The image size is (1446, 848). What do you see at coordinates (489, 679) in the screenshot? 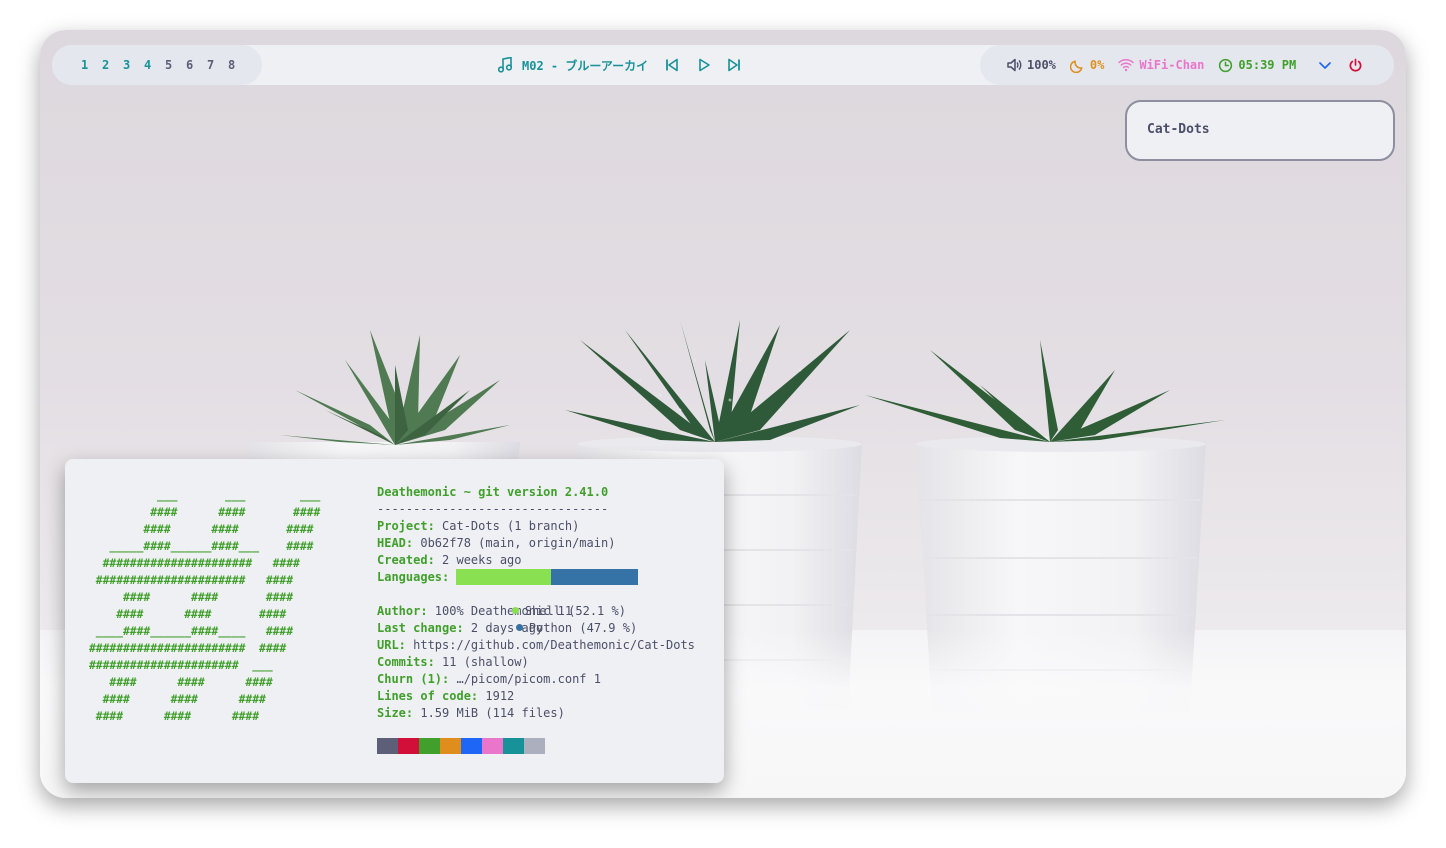
I see `info-row: Churn (1): …/picom/picom.conf 1` at bounding box center [489, 679].